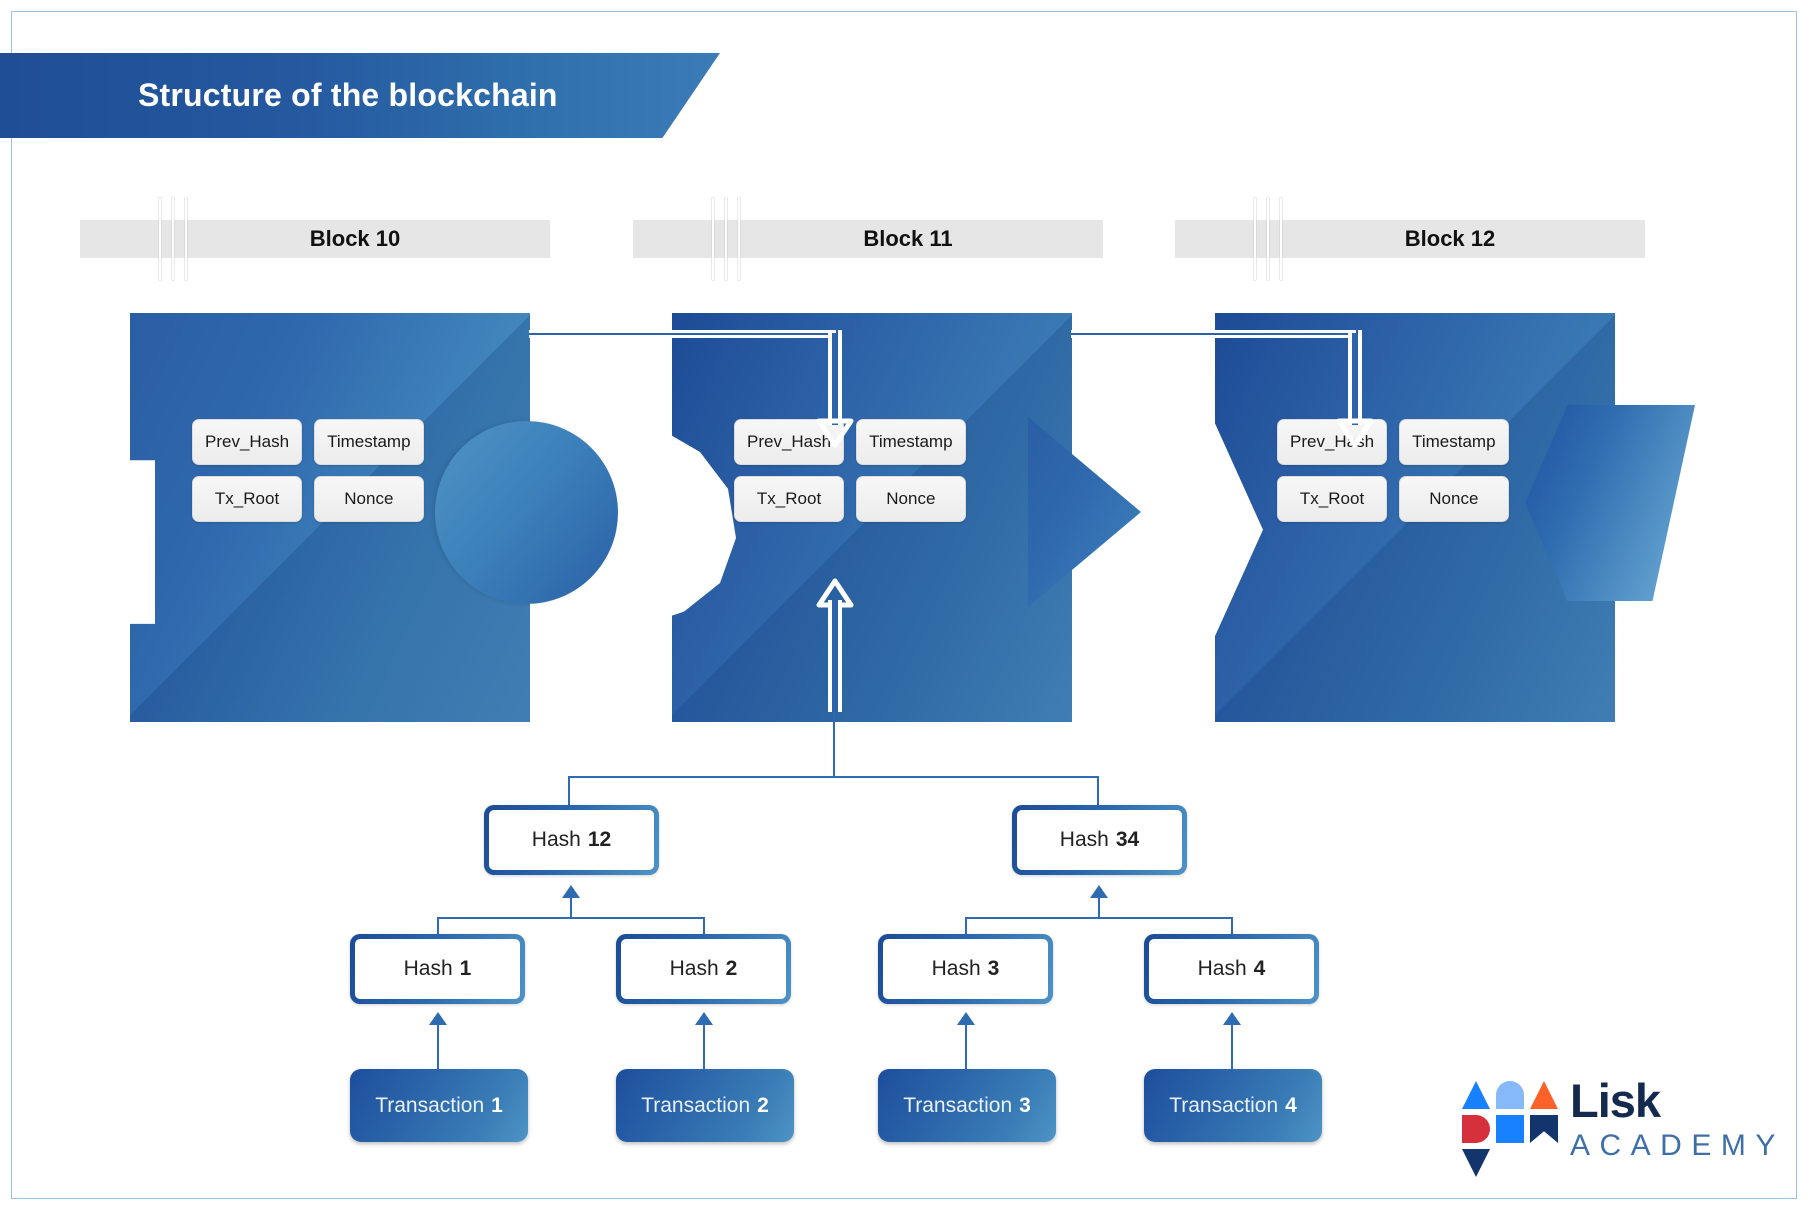 The width and height of the screenshot is (1810, 1212). I want to click on title-banner: Structure of the blockchain, so click(360, 95).